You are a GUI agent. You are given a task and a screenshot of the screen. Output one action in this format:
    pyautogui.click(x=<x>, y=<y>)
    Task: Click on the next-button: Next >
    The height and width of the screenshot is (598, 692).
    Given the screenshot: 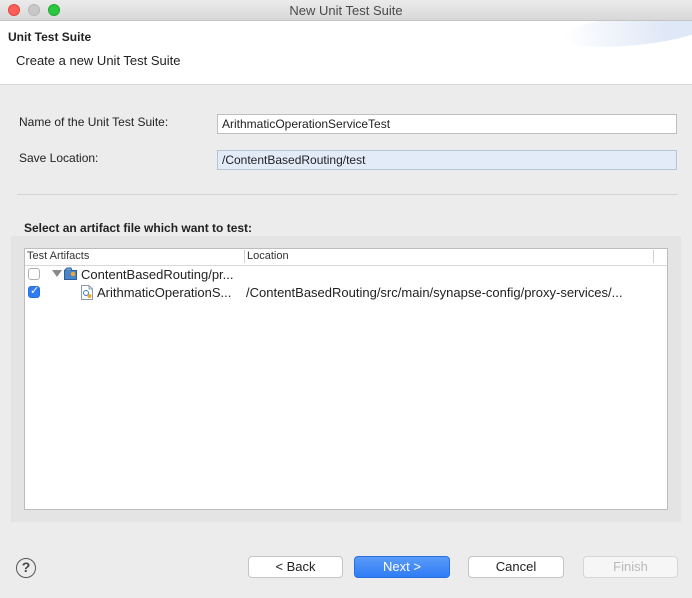 What is the action you would take?
    pyautogui.click(x=402, y=567)
    